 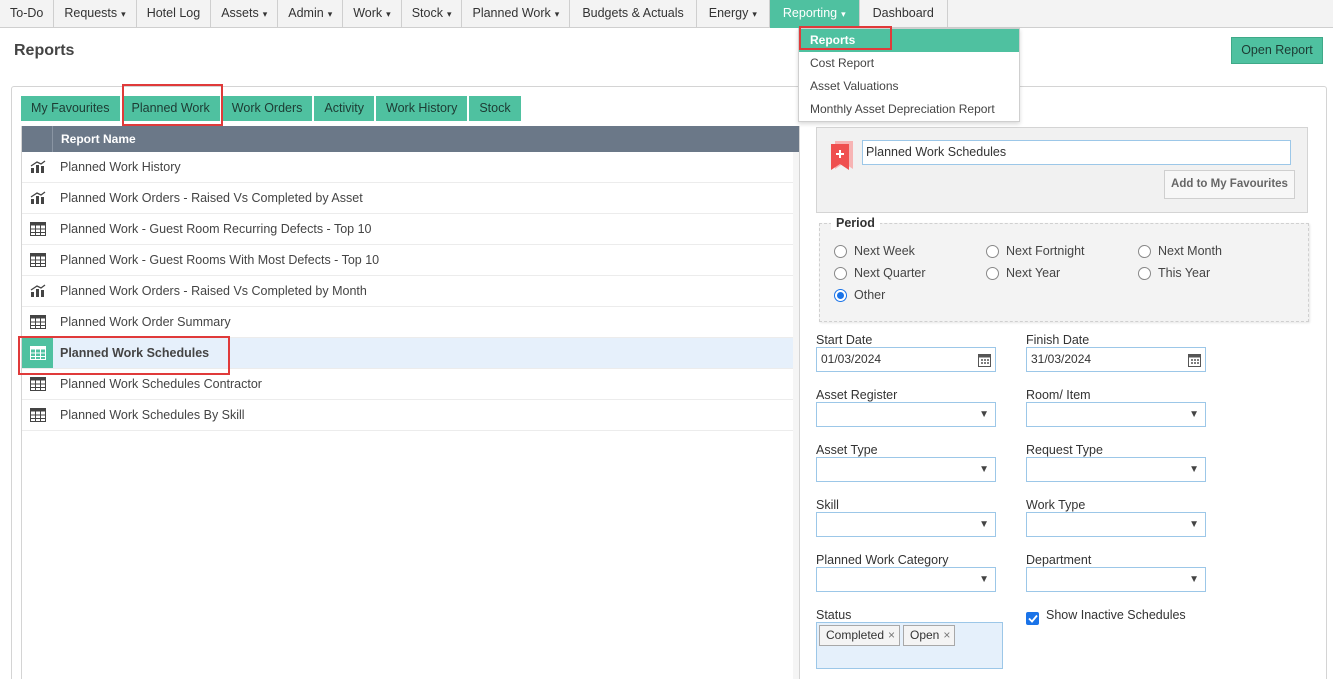 I want to click on menu-item-asset-valuations: Asset Valuations, so click(x=909, y=86).